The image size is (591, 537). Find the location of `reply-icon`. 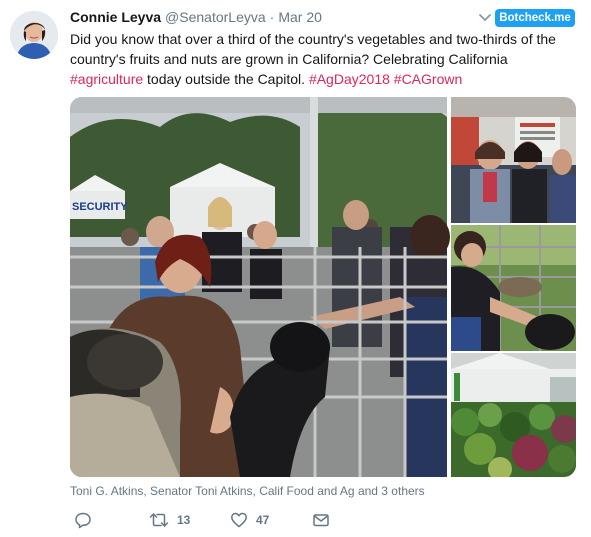

reply-icon is located at coordinates (83, 520).